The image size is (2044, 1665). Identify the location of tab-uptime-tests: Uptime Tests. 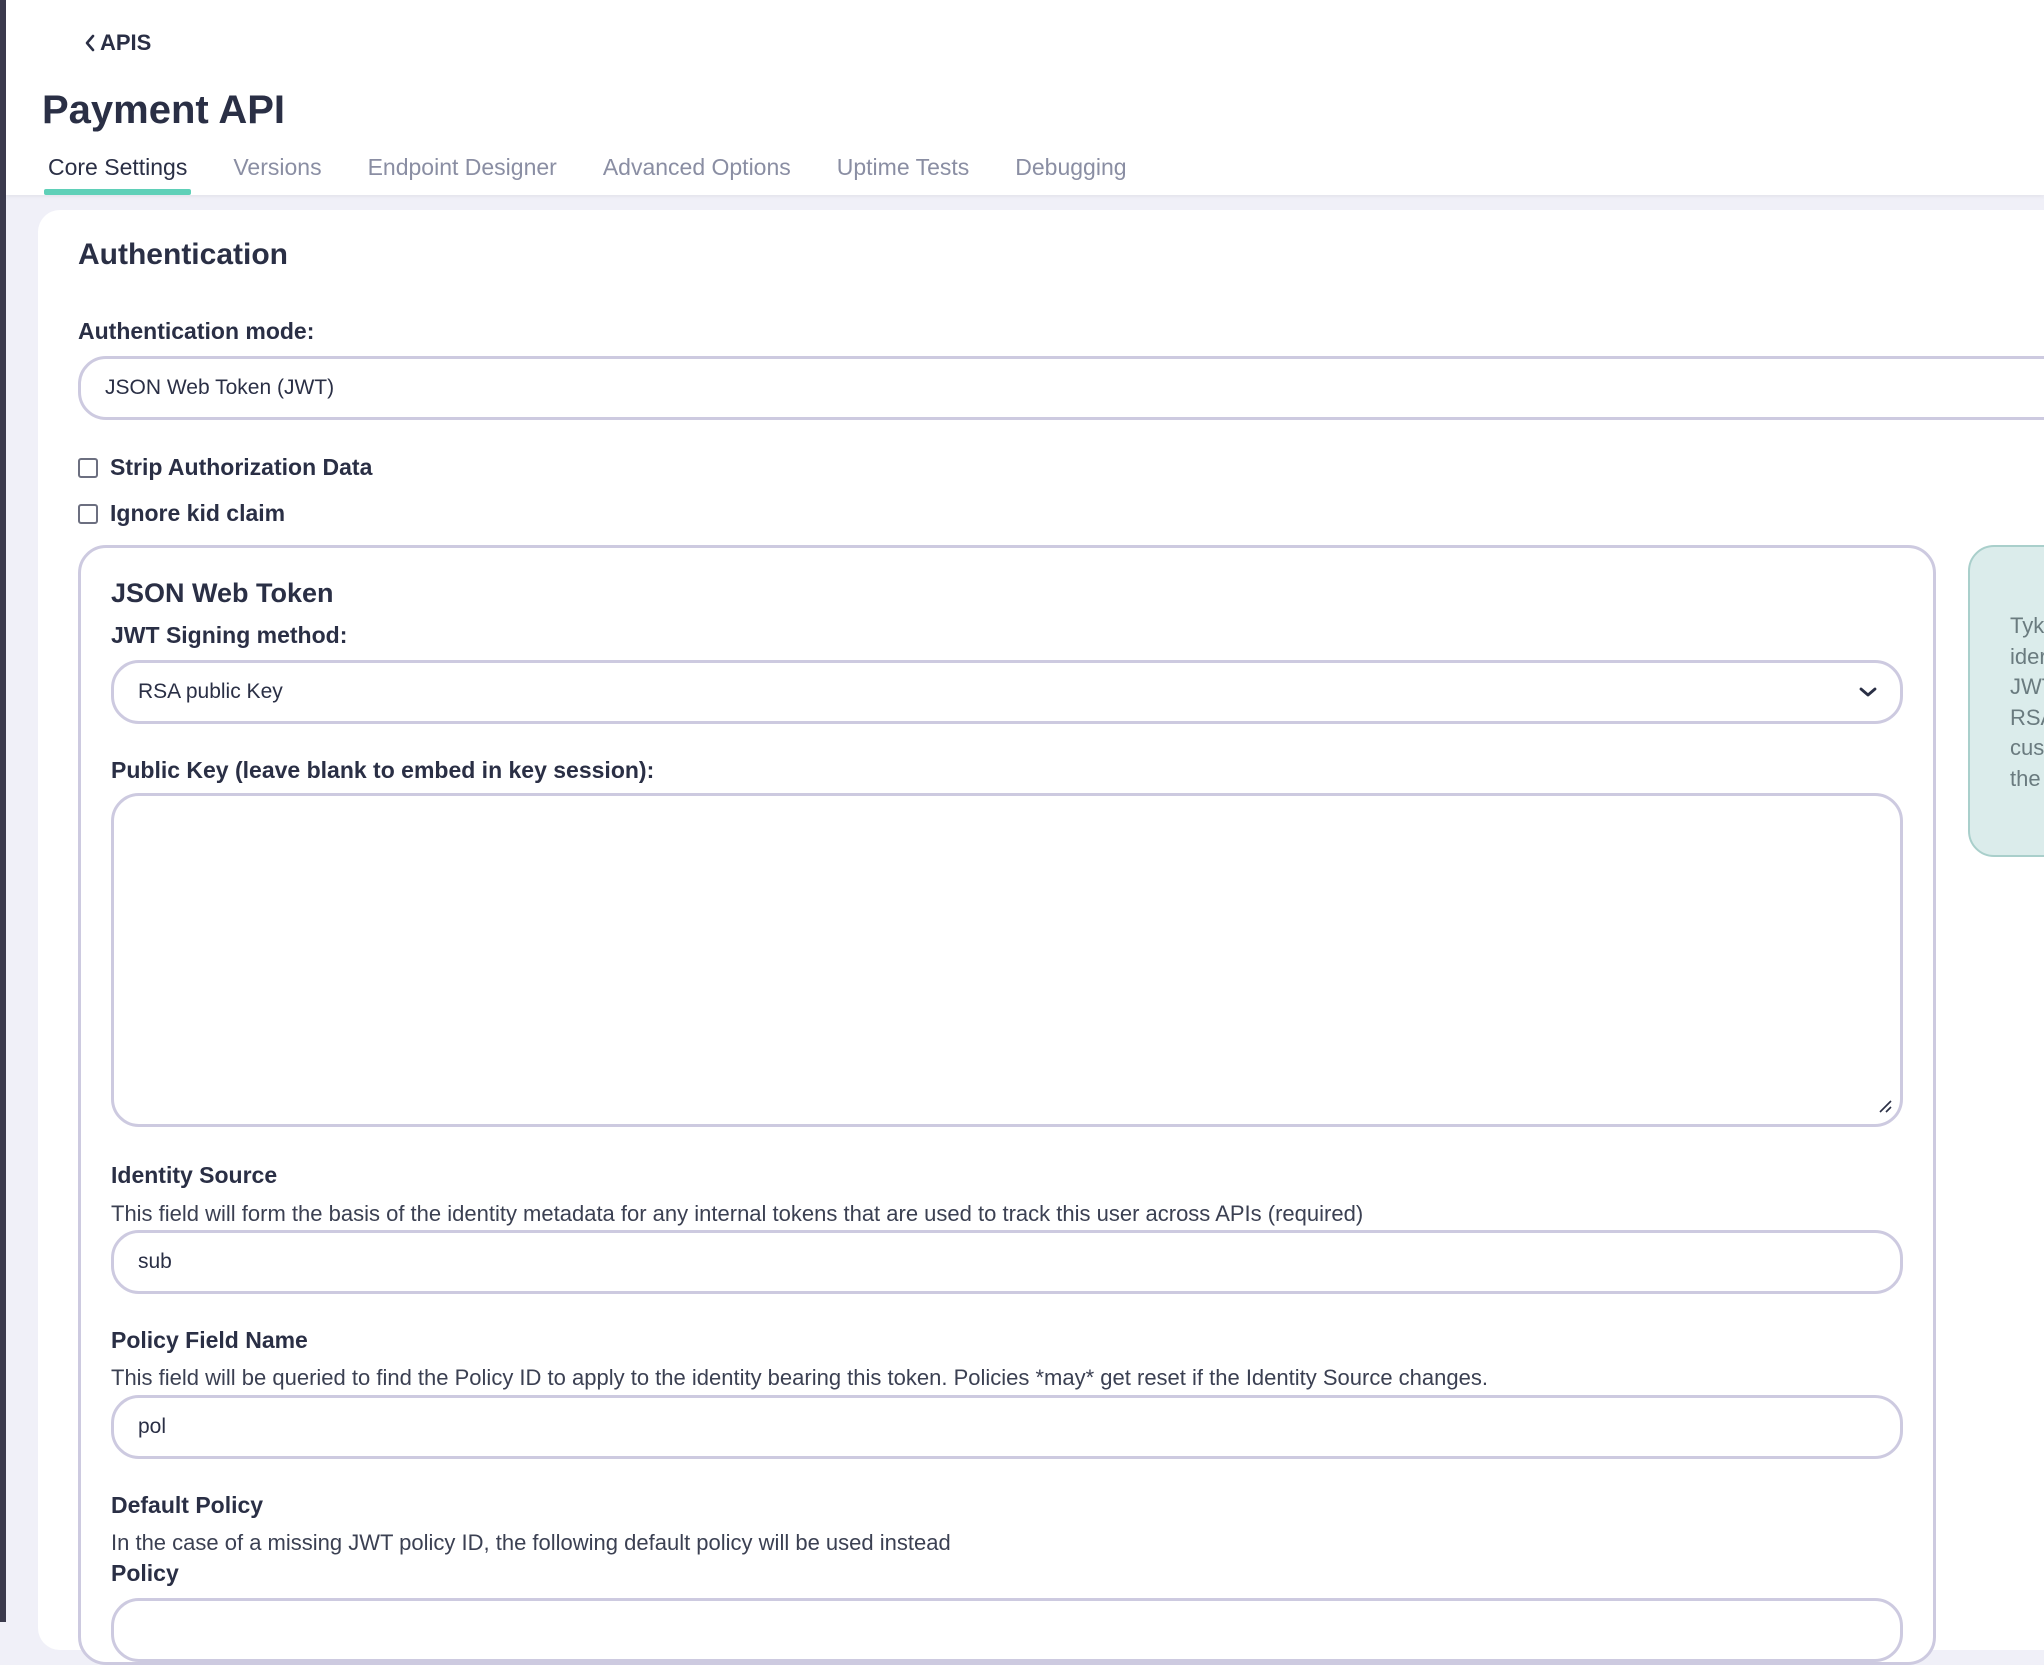
(903, 172).